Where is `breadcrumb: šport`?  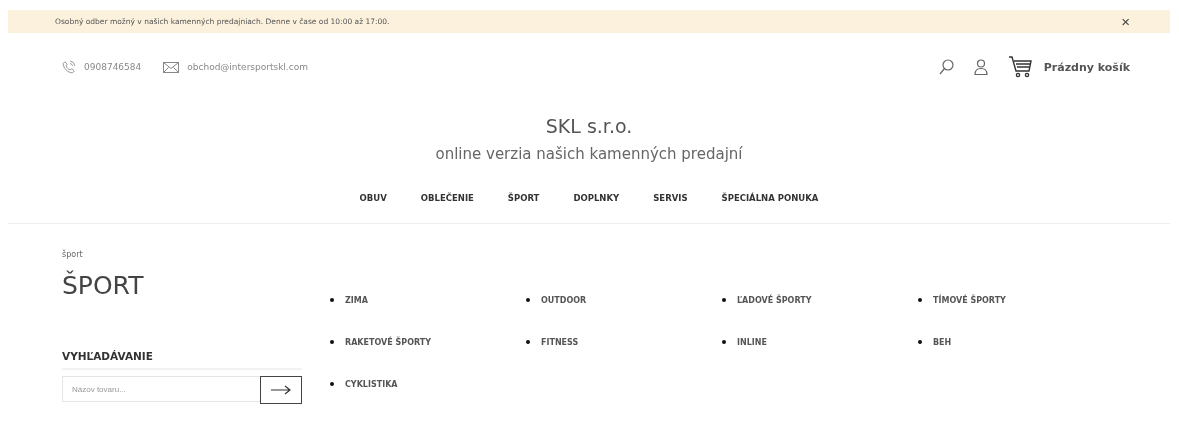
breadcrumb: šport is located at coordinates (182, 254).